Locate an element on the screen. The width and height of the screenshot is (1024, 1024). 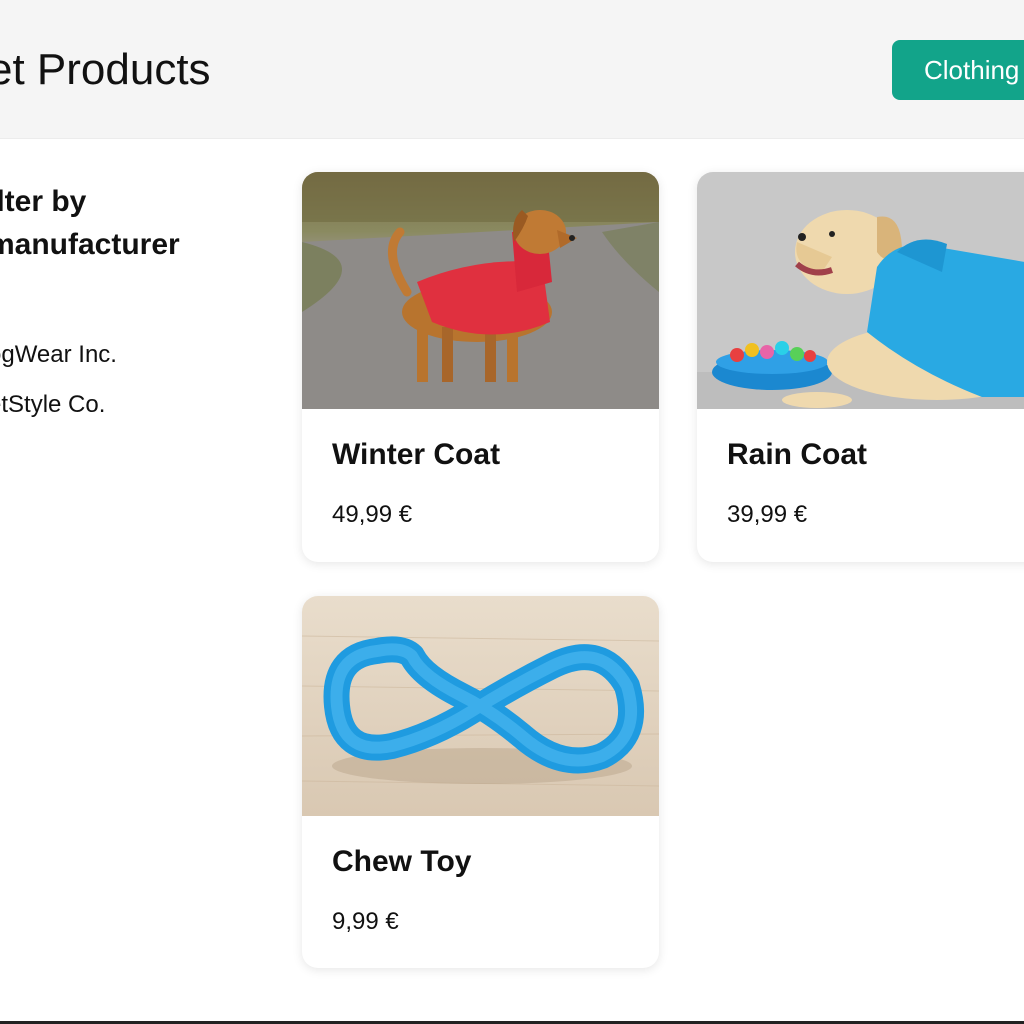
blue-chew-toy-photo is located at coordinates (480, 706).